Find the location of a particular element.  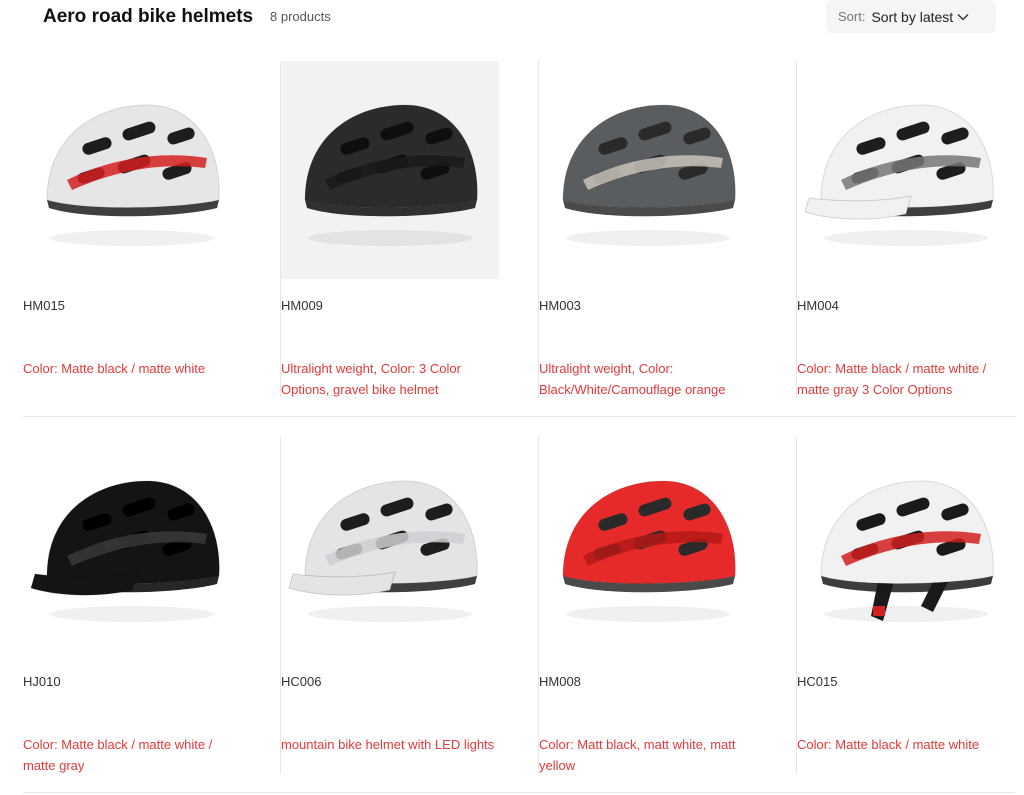

sort-value: Sort by latest is located at coordinates (912, 16).